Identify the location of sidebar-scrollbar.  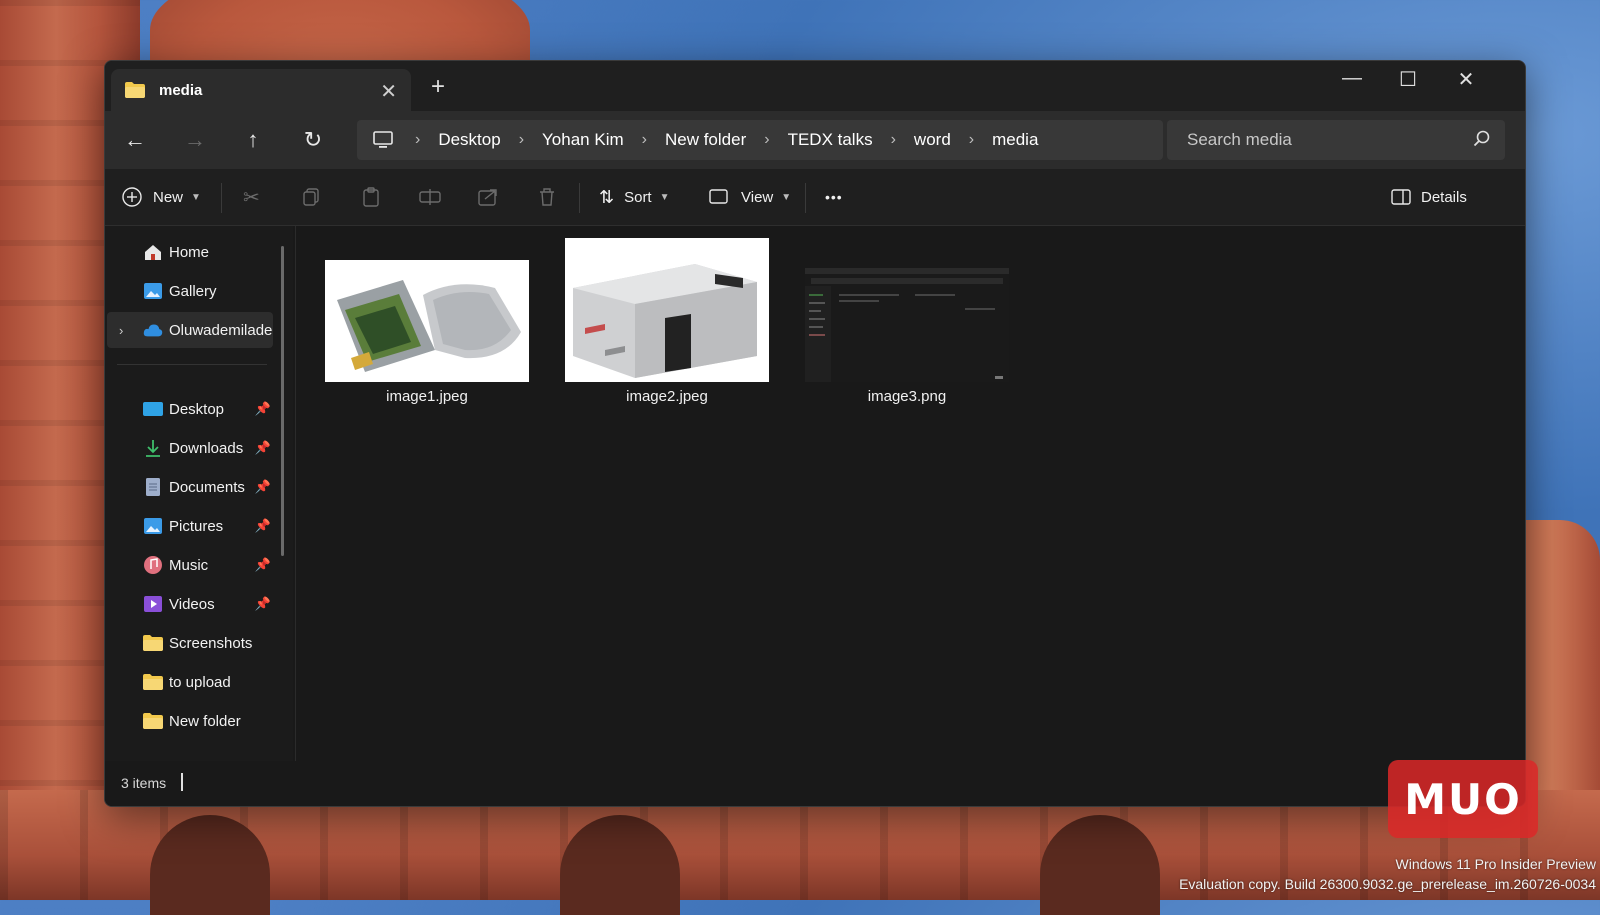
(282, 401).